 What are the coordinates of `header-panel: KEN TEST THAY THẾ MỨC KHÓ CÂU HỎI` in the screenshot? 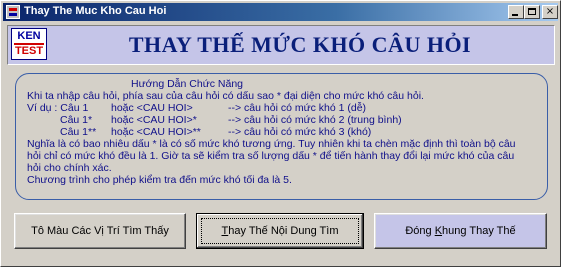 It's located at (281, 45).